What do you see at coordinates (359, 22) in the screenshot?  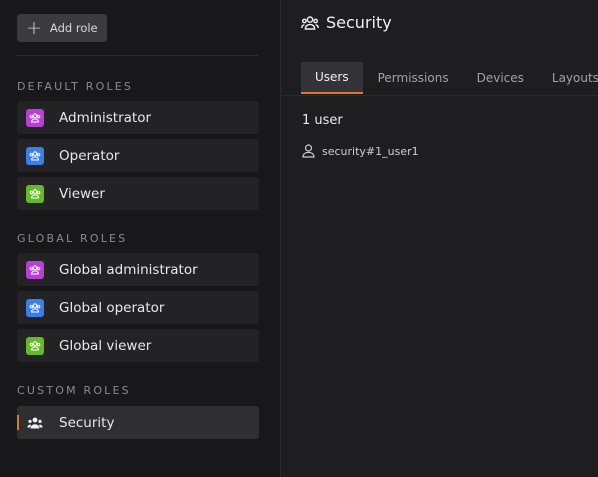 I see `page-title: Security` at bounding box center [359, 22].